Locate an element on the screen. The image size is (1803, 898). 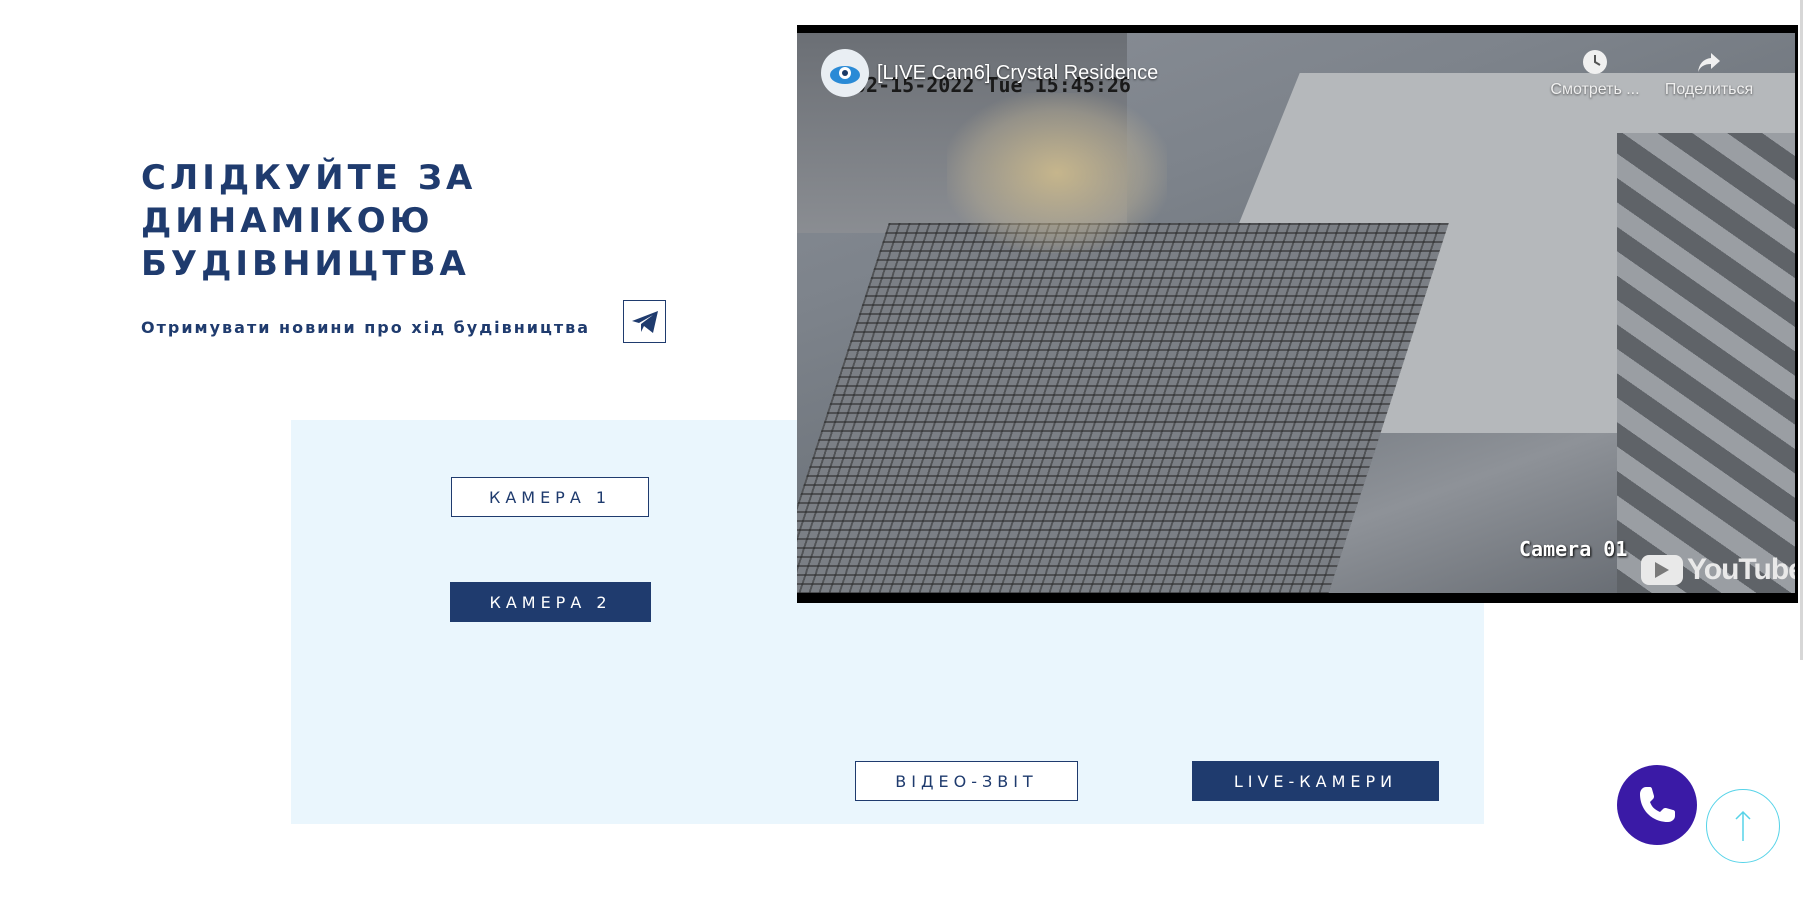
scroll-to-top-button is located at coordinates (1743, 826).